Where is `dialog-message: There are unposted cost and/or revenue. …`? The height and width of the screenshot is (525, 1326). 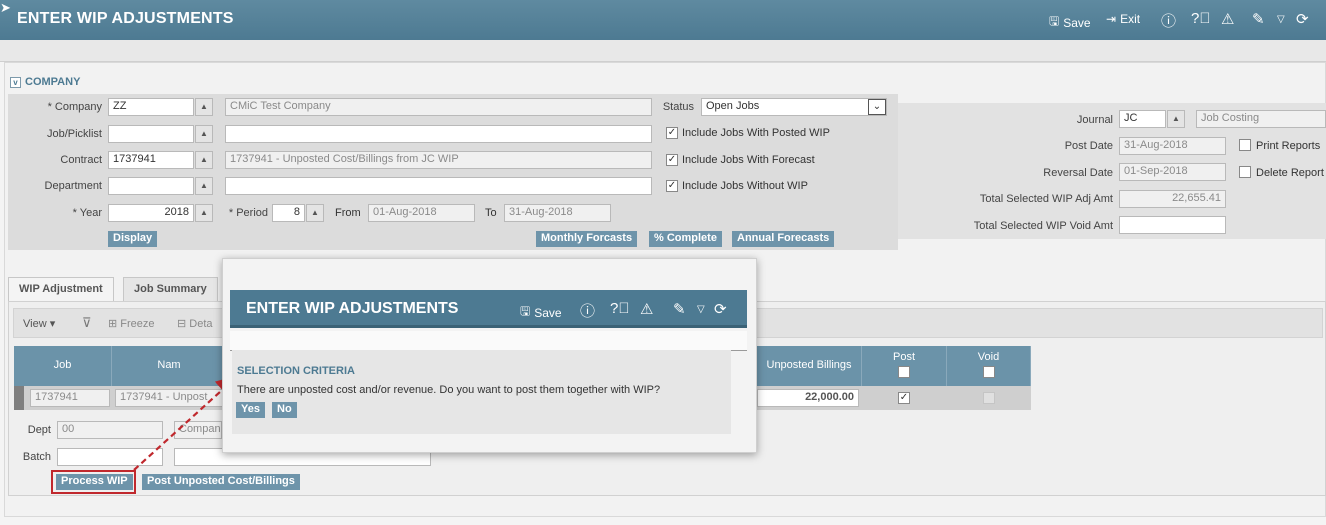
dialog-message: There are unposted cost and/or revenue. … is located at coordinates (449, 390).